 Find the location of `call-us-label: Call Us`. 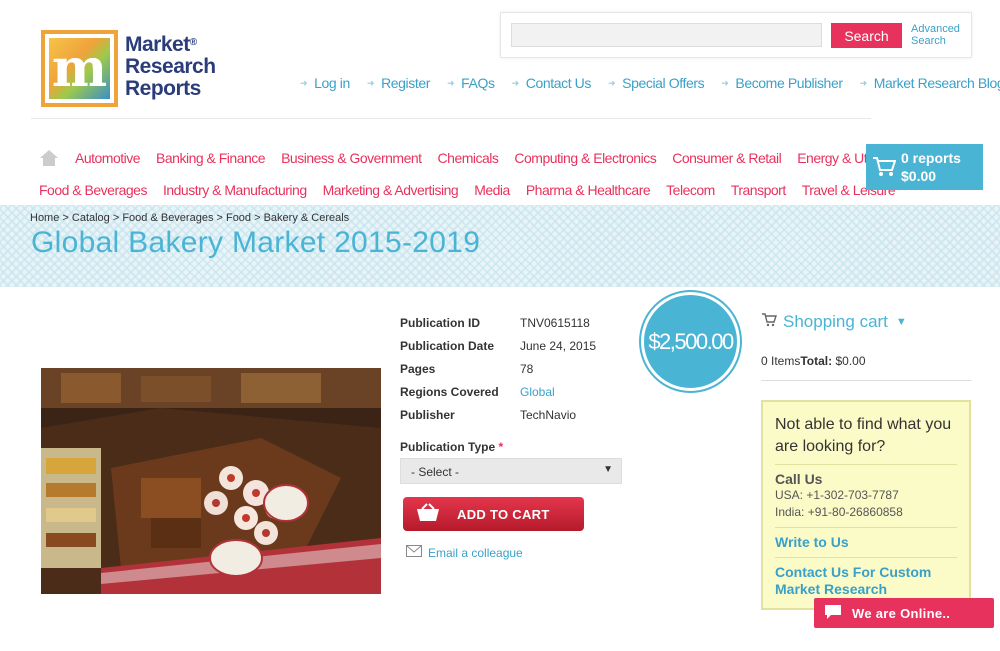

call-us-label: Call Us is located at coordinates (799, 479).